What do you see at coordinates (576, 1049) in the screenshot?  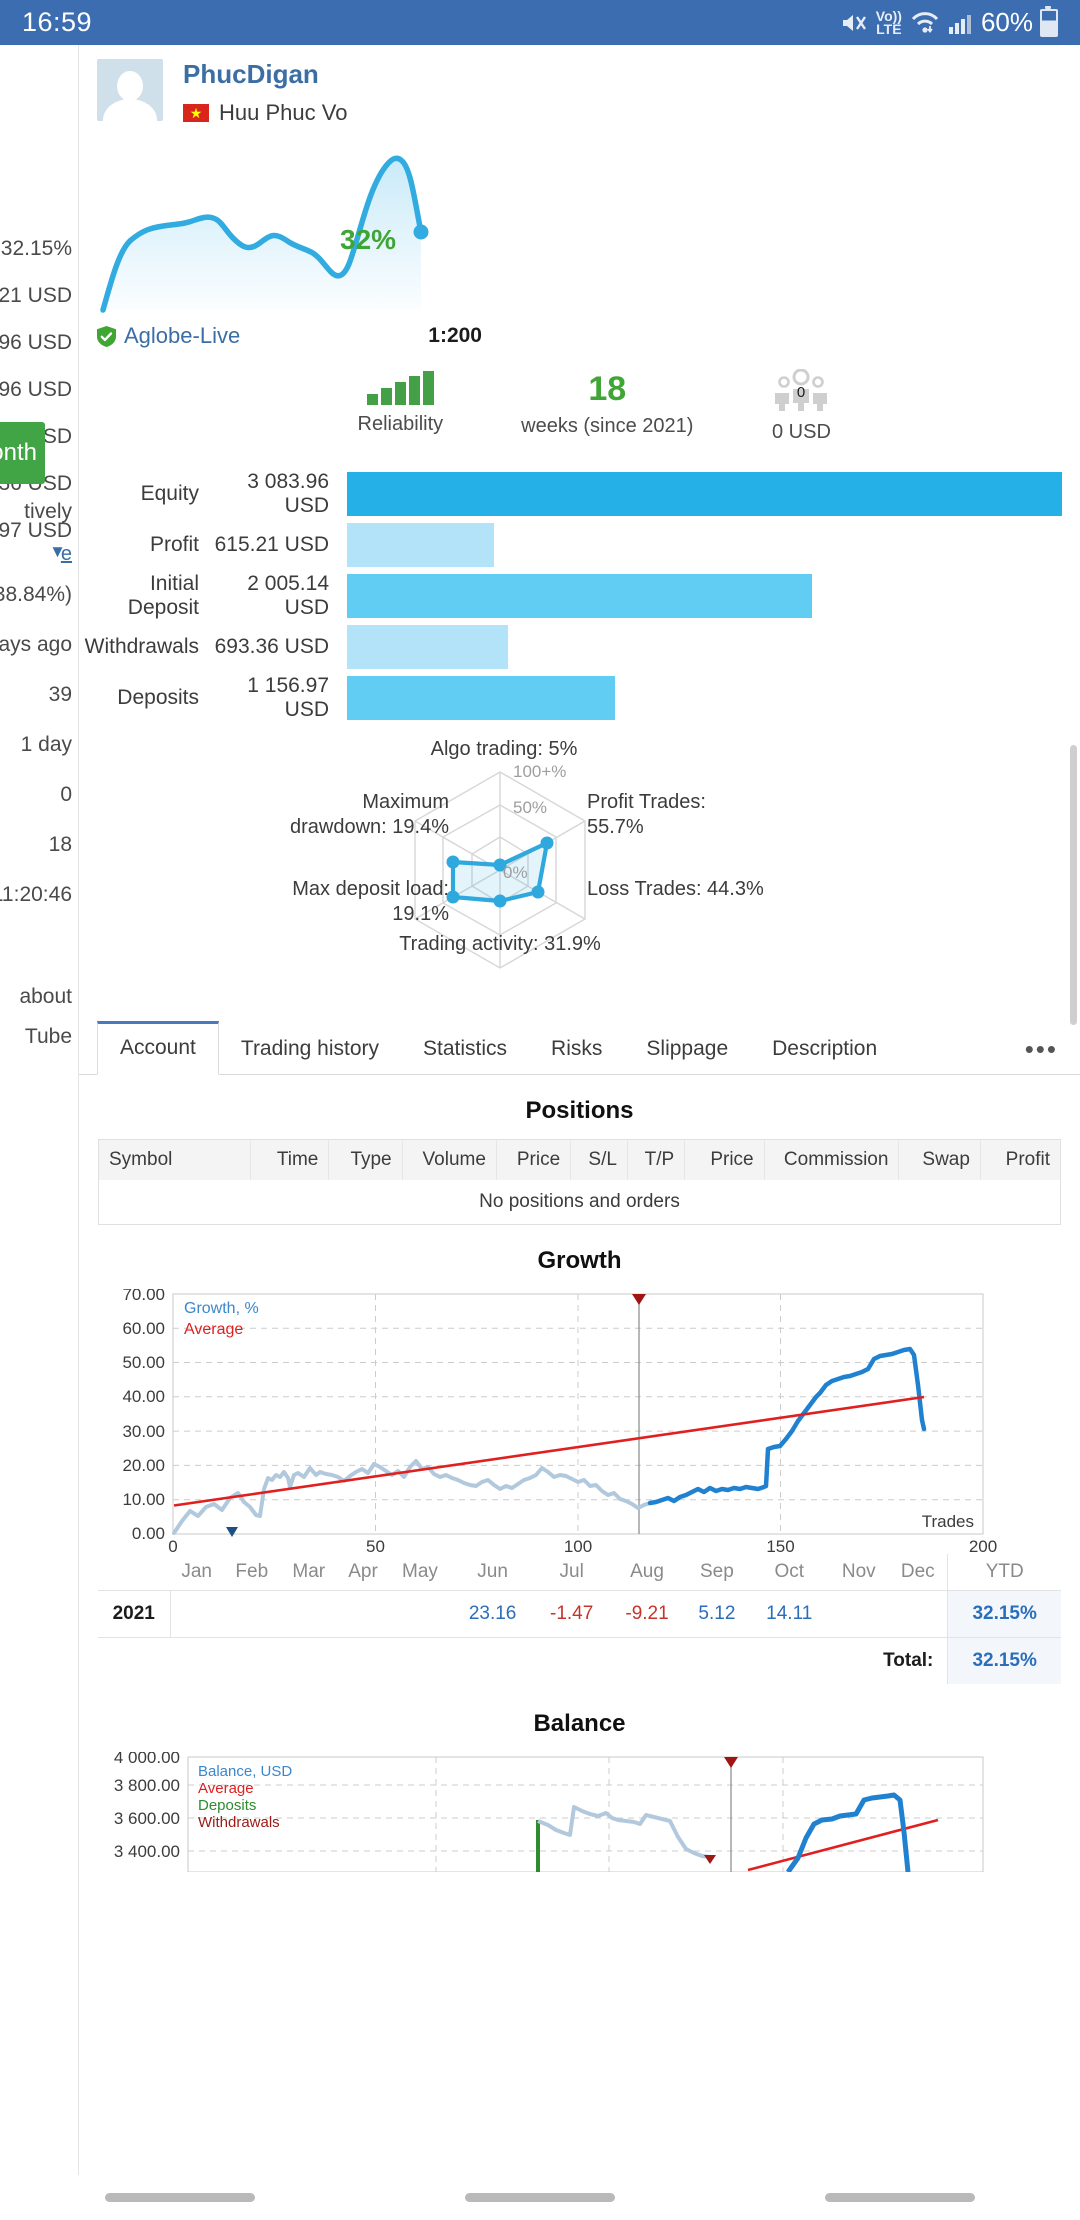 I see `tab-risks: Risks` at bounding box center [576, 1049].